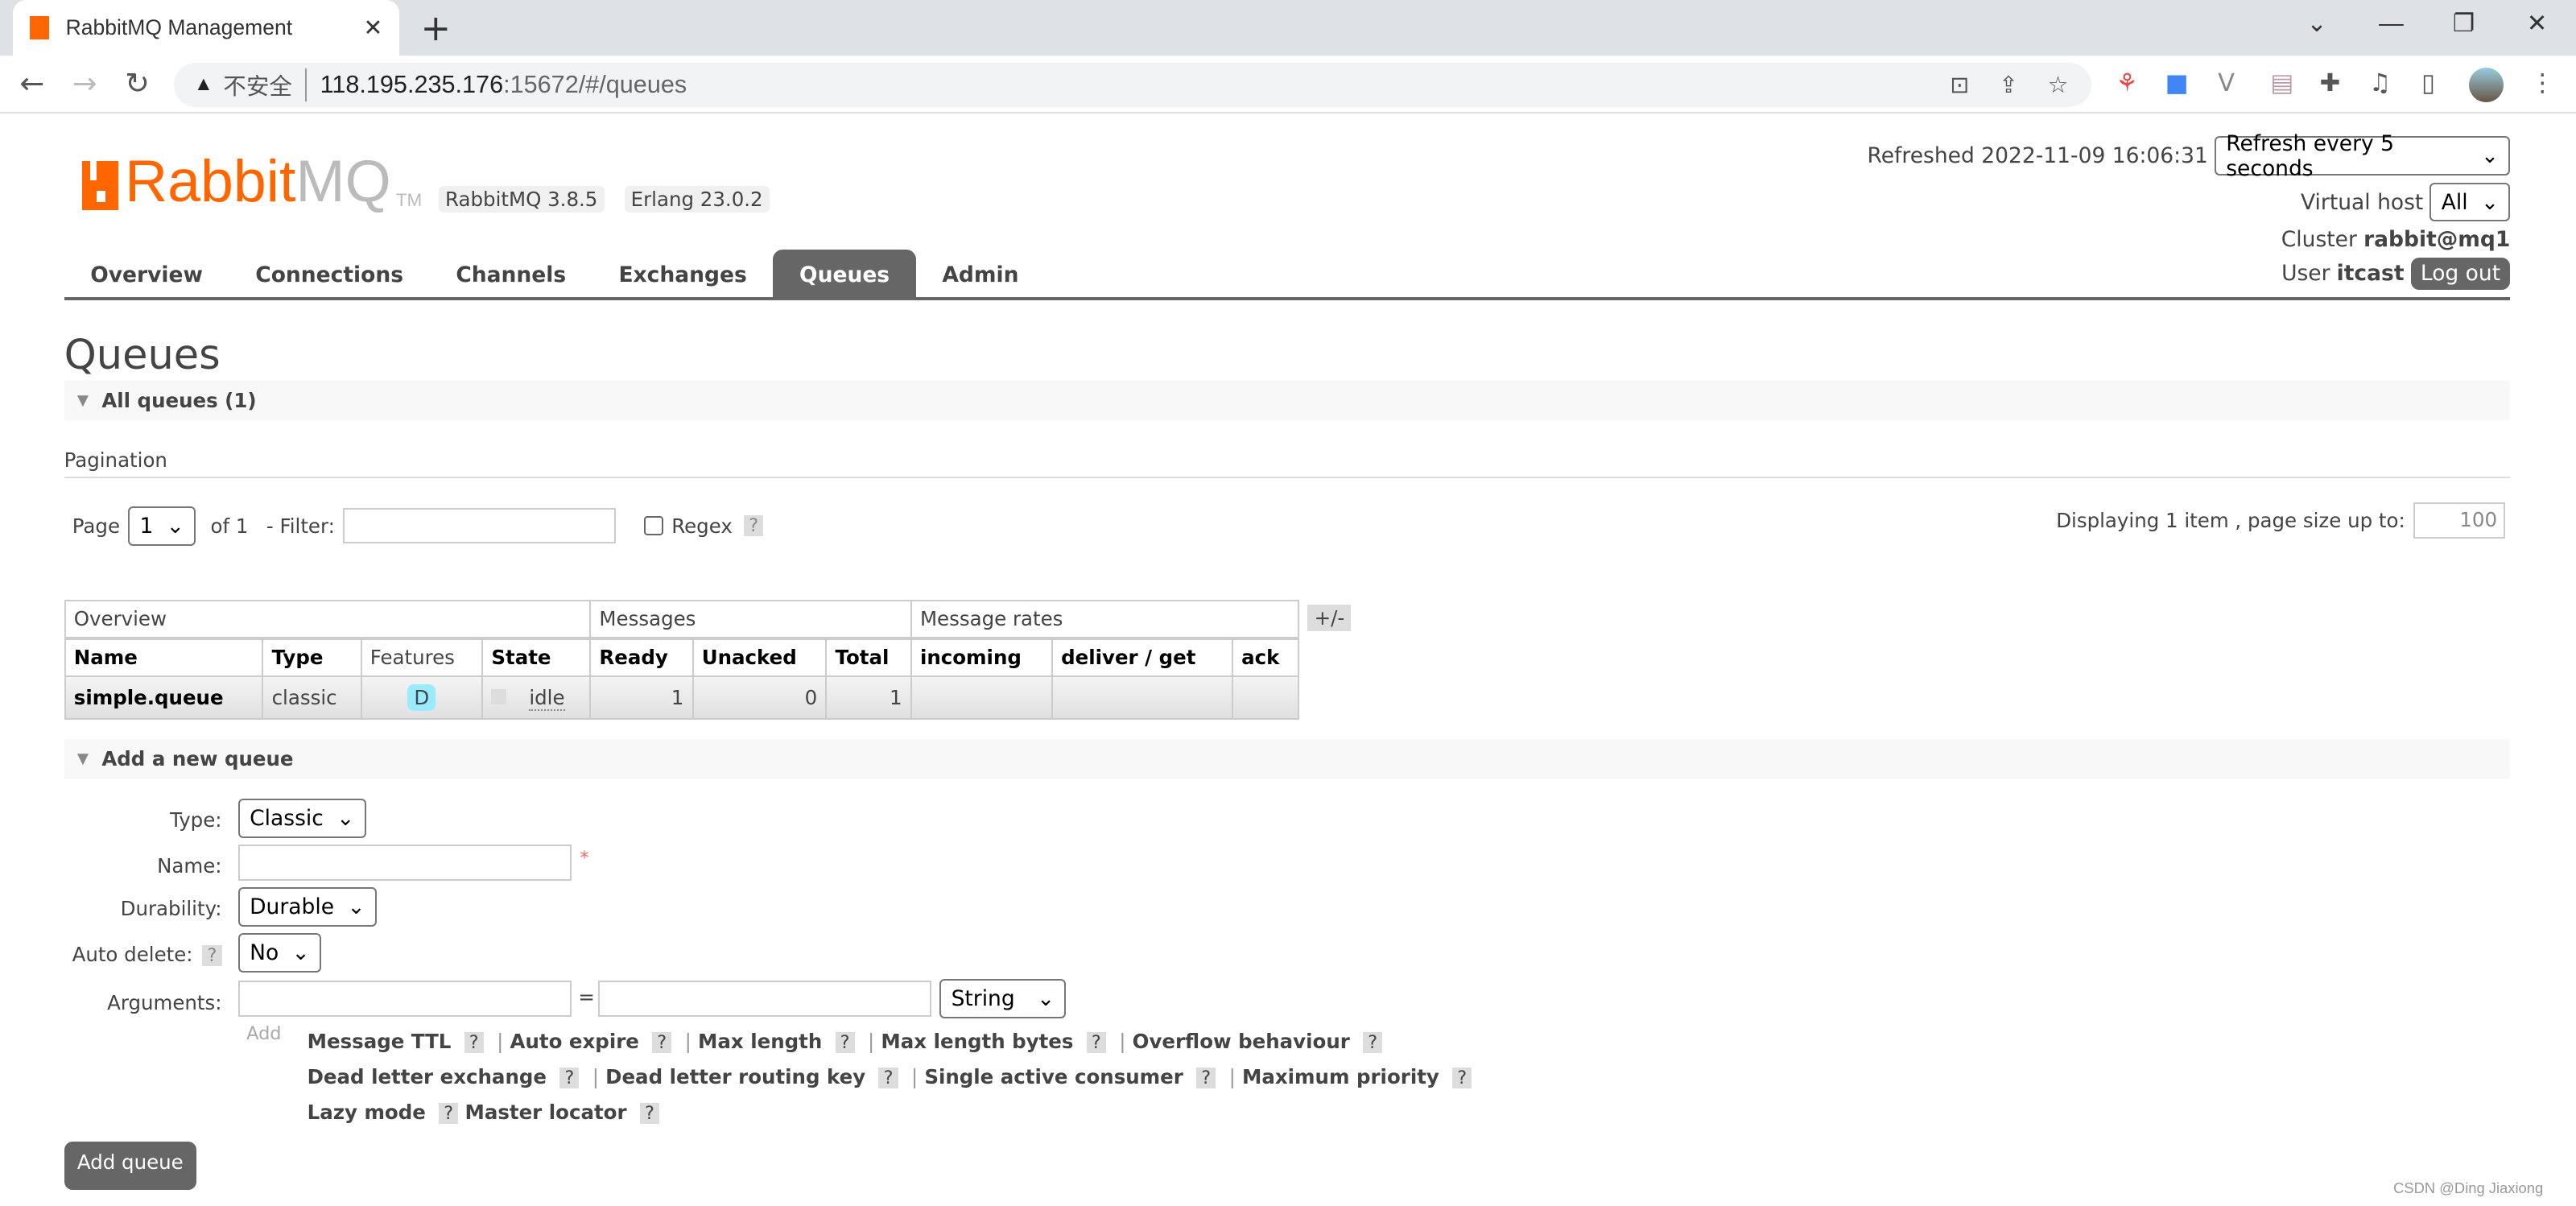 The width and height of the screenshot is (2576, 1206). What do you see at coordinates (683, 273) in the screenshot?
I see `nav-exchanges: Exchanges` at bounding box center [683, 273].